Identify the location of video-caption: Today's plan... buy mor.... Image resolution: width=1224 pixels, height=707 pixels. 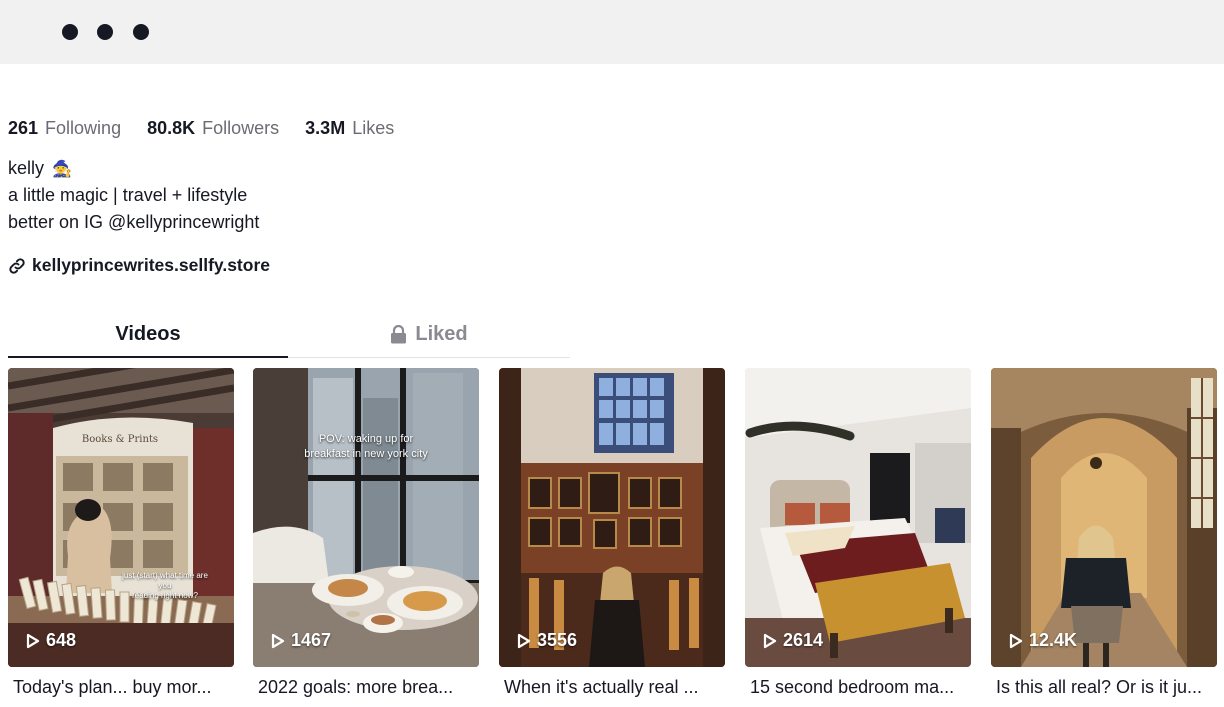
(121, 687).